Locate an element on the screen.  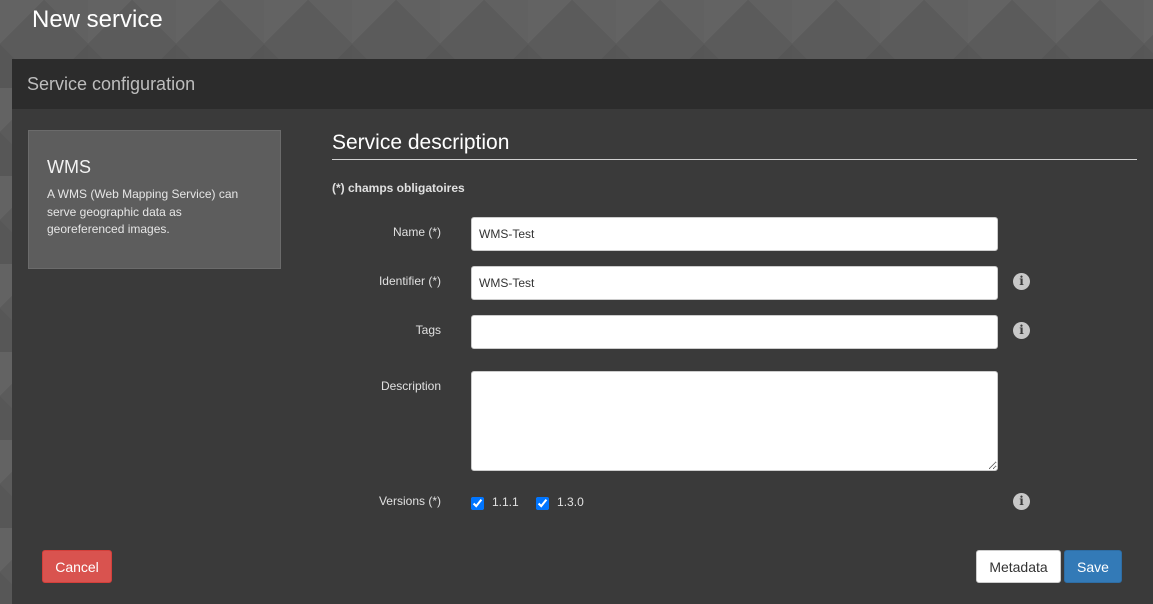
required-fields-note: (*) champs obligatoires is located at coordinates (398, 188).